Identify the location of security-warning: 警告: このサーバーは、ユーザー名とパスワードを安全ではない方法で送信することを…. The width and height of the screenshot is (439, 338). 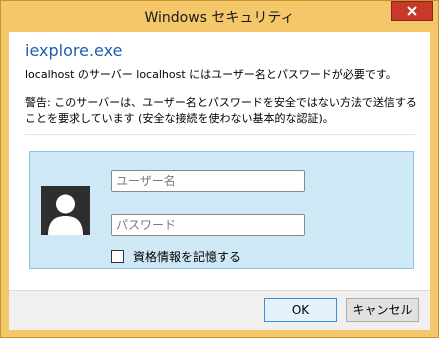
(221, 110).